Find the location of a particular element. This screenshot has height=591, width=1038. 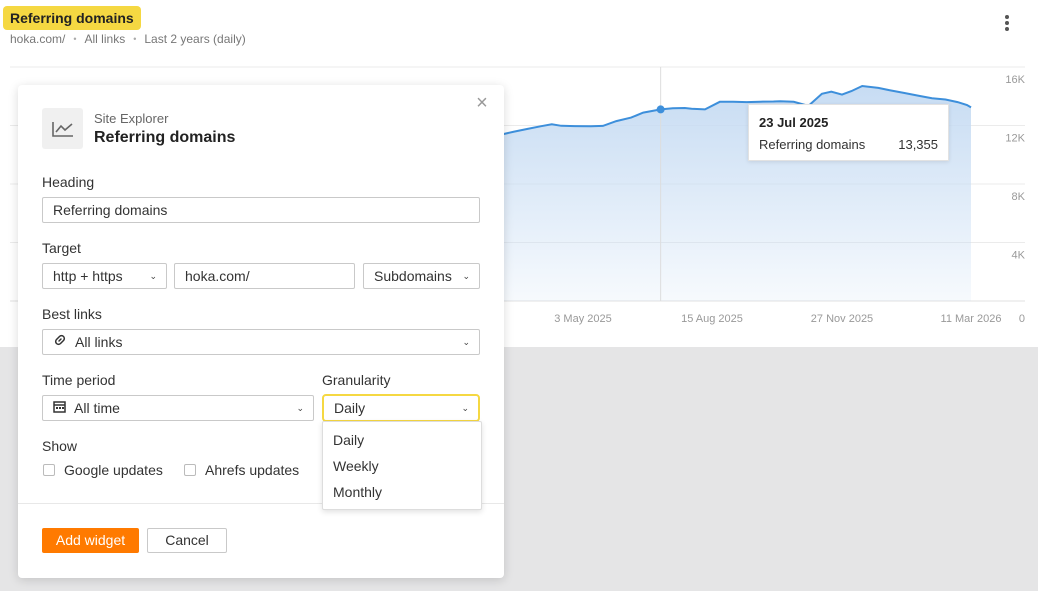

best-links-label: Best links is located at coordinates (72, 314).